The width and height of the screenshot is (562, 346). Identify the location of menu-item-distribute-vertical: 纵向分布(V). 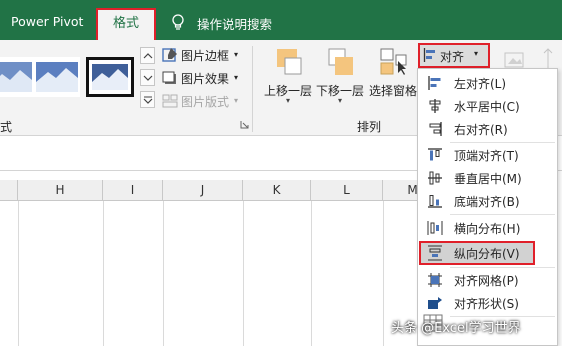
(477, 253).